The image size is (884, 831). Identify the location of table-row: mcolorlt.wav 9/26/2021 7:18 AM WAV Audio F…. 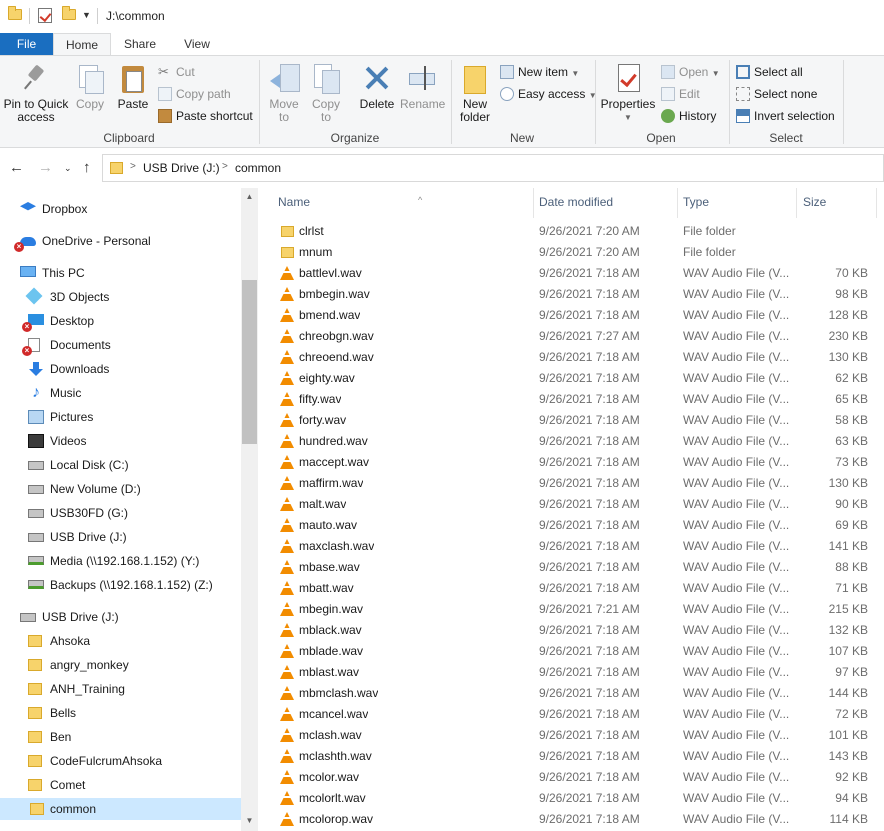
(571, 798).